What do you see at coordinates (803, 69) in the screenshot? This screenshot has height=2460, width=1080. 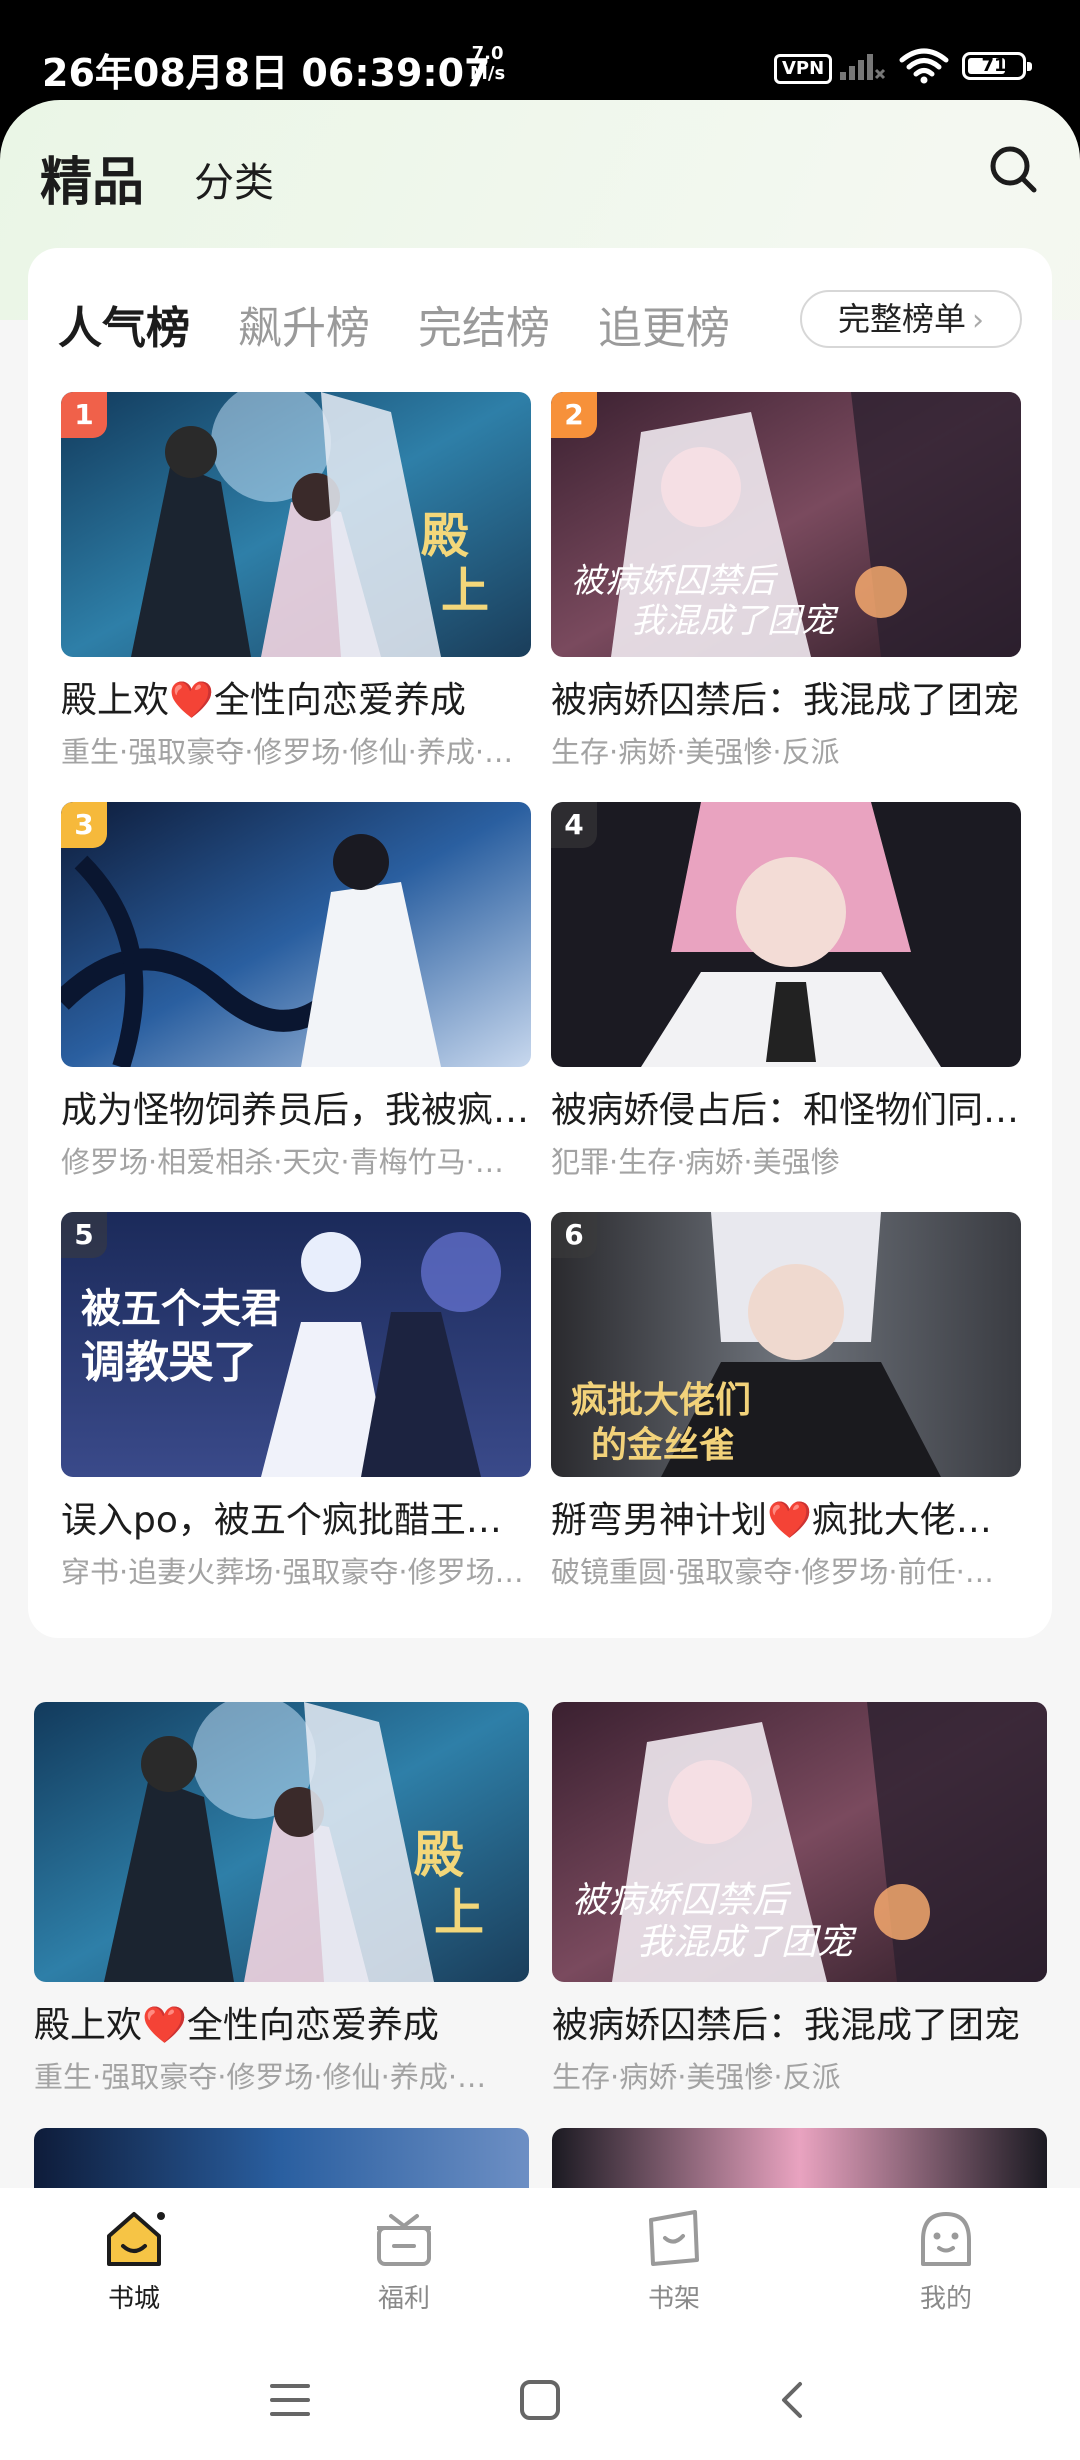 I see `vpn-indicator: VPN` at bounding box center [803, 69].